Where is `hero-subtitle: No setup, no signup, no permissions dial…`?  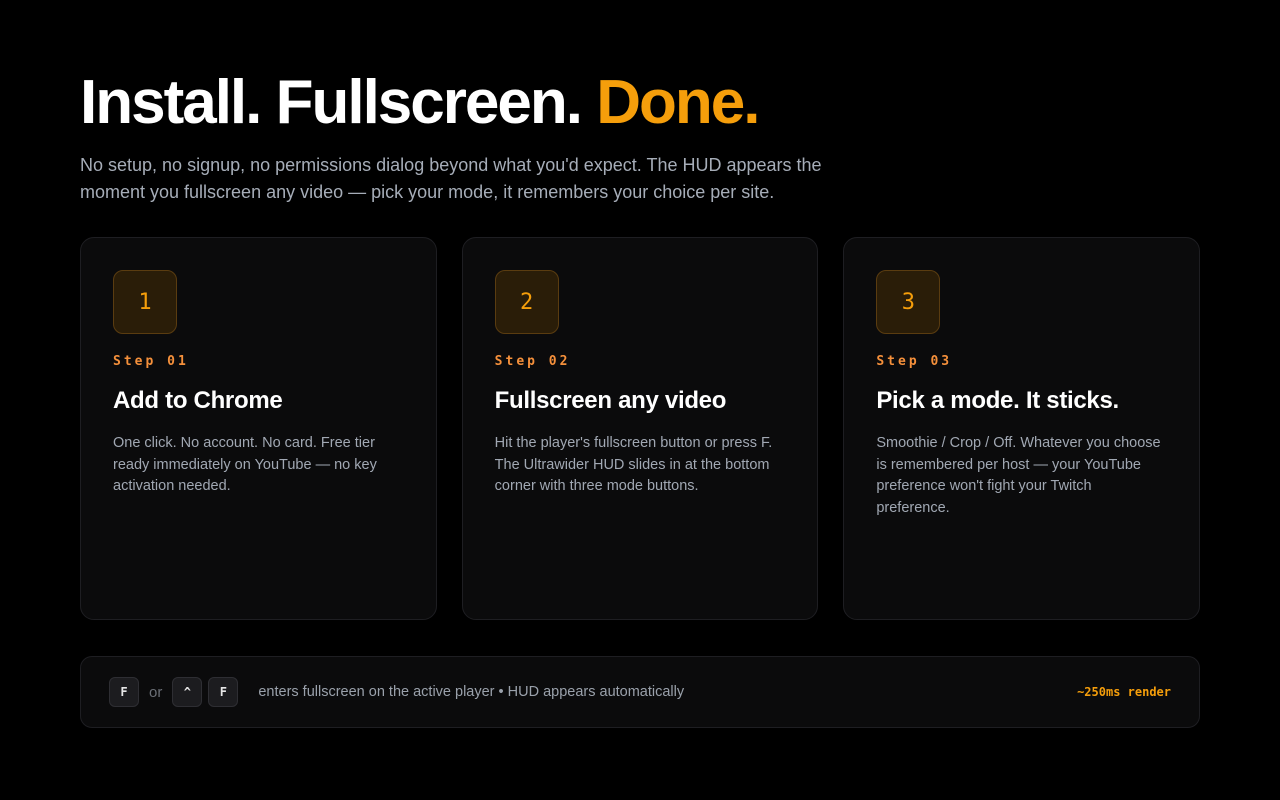 hero-subtitle: No setup, no signup, no permissions dial… is located at coordinates (451, 178).